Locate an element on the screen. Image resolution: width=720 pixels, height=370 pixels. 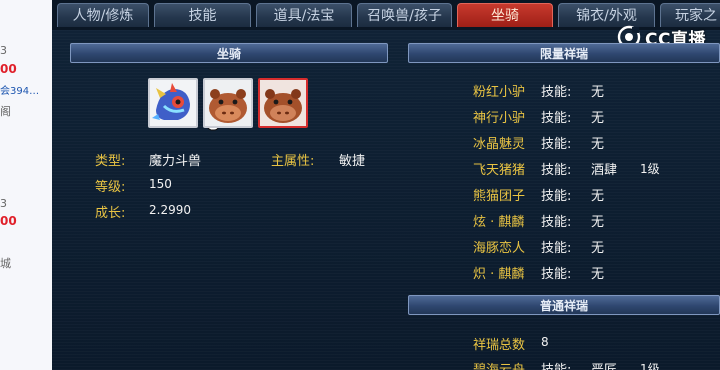
mount-type-value: 魔力斗兽 is located at coordinates (175, 161).